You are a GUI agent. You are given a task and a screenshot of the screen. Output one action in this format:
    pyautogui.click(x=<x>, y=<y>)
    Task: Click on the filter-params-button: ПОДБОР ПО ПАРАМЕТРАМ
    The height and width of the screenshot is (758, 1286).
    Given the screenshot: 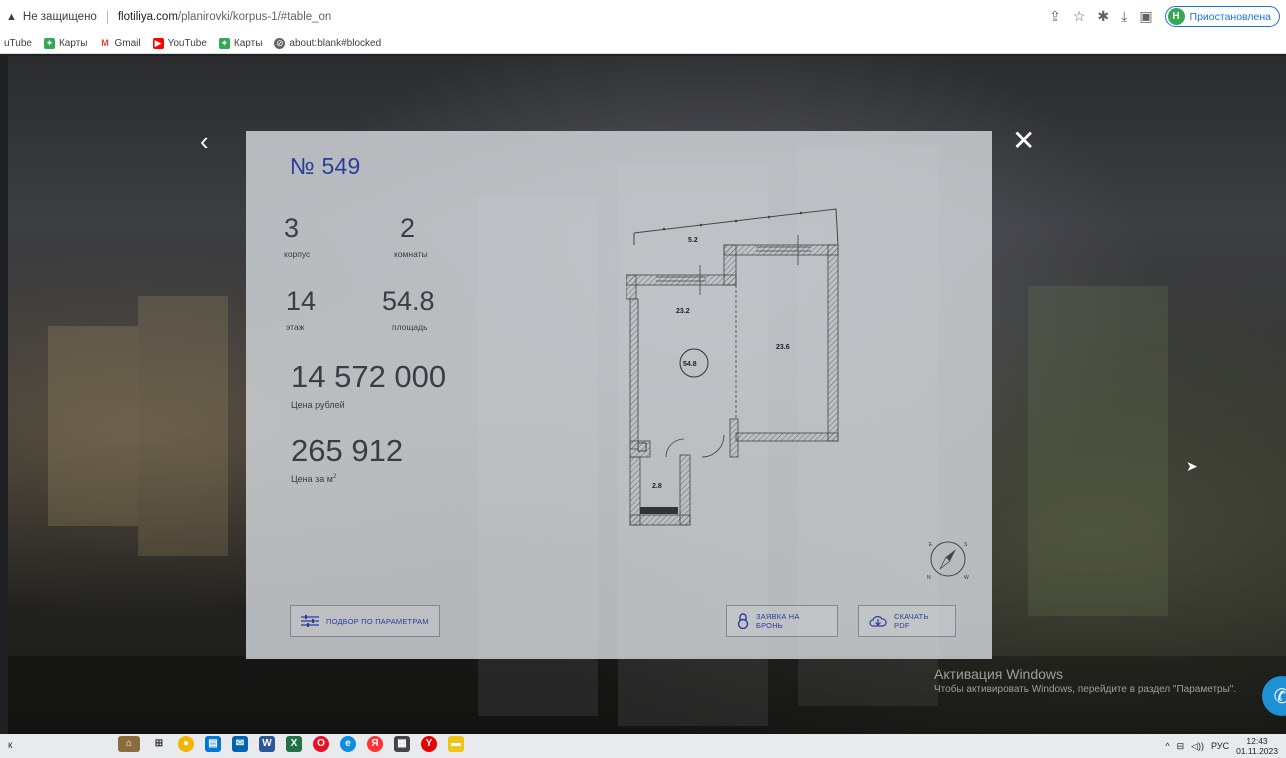 What is the action you would take?
    pyautogui.click(x=365, y=621)
    